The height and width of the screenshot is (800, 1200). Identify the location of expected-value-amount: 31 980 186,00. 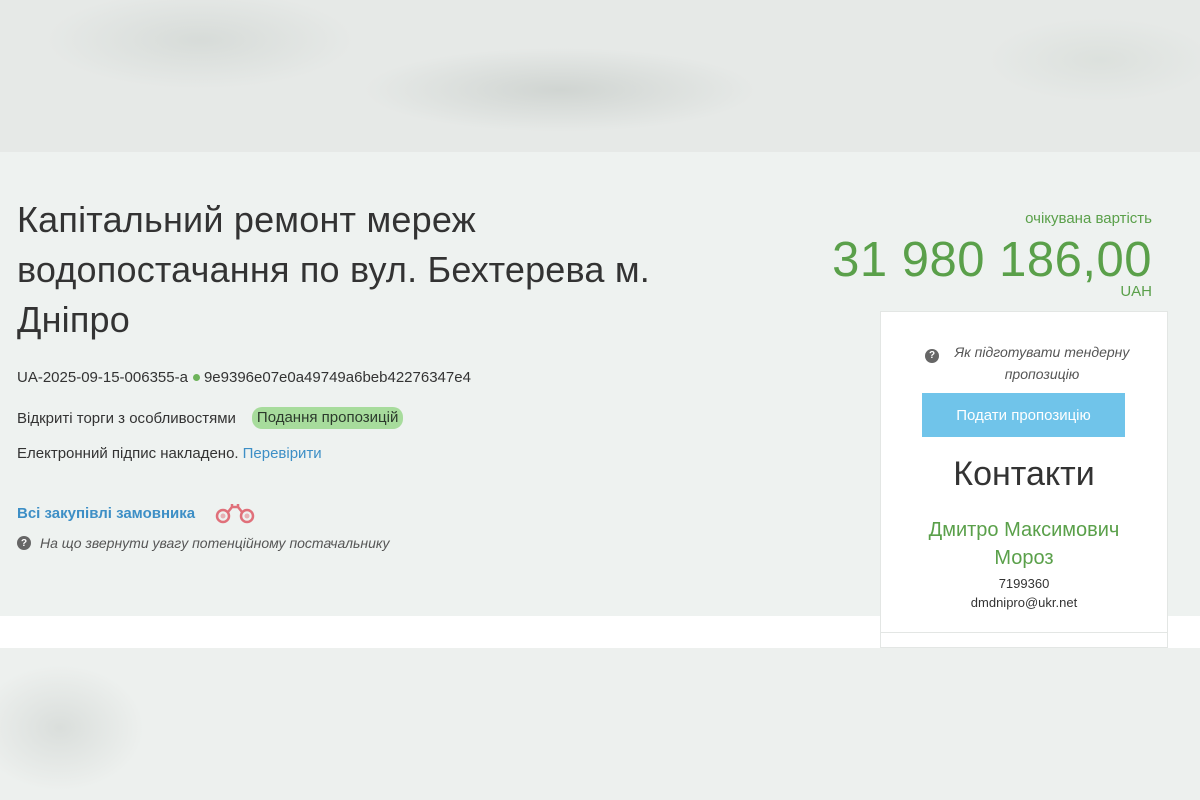
(992, 260).